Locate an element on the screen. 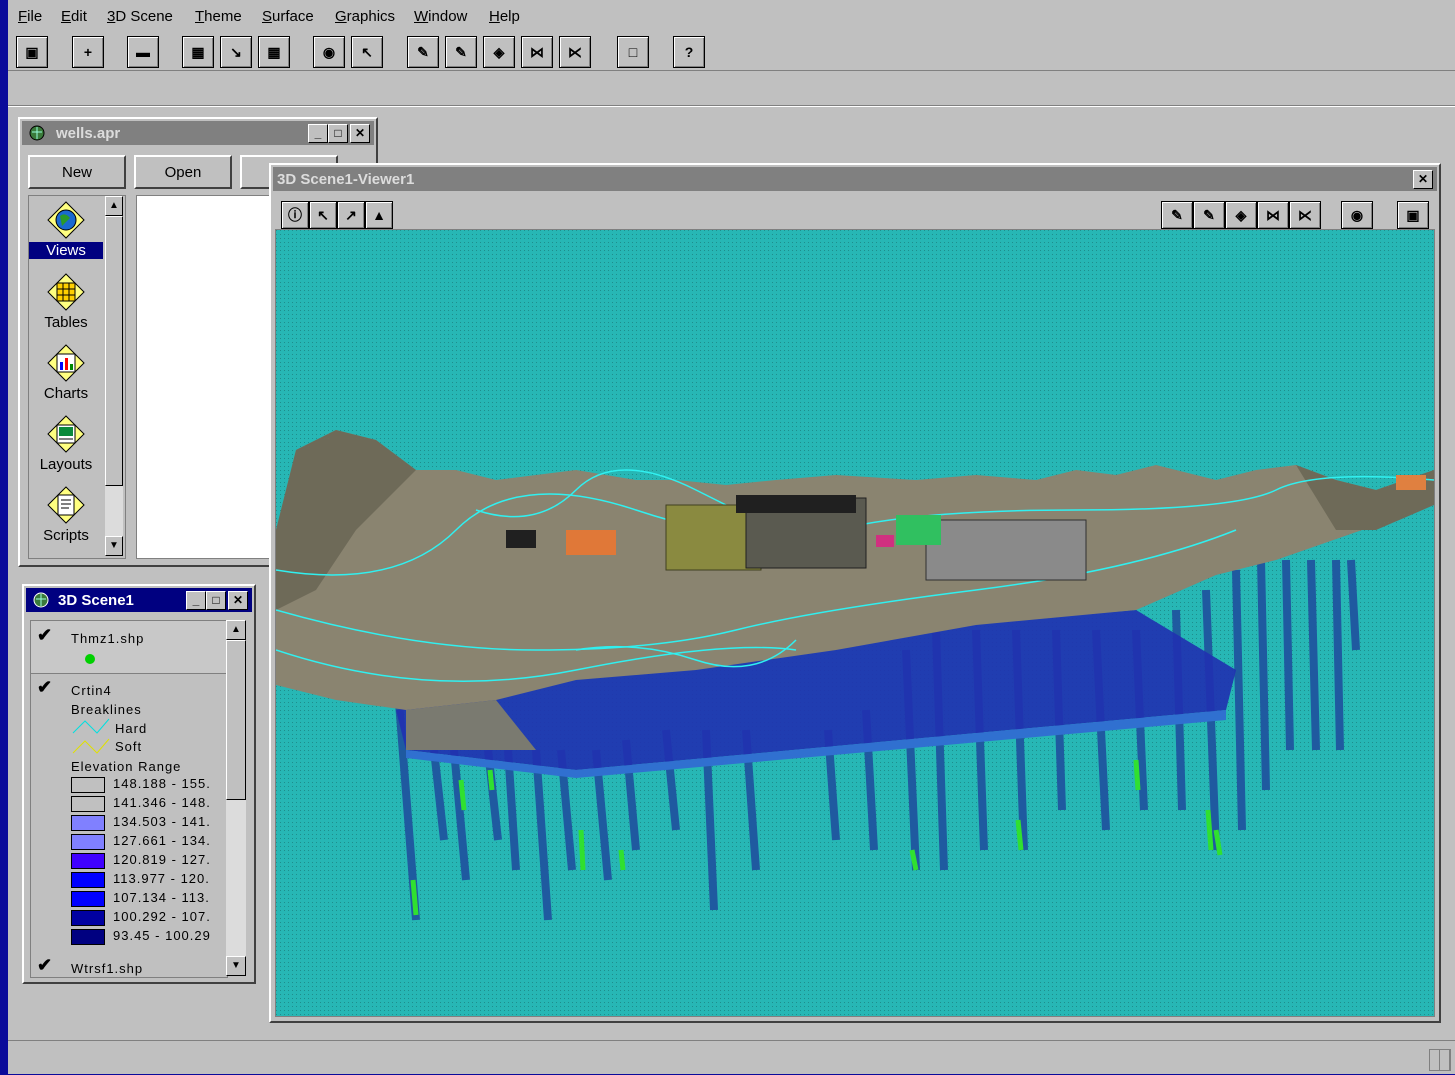 Image resolution: width=1455 pixels, height=1075 pixels. query-icon: ↖ is located at coordinates (367, 52).